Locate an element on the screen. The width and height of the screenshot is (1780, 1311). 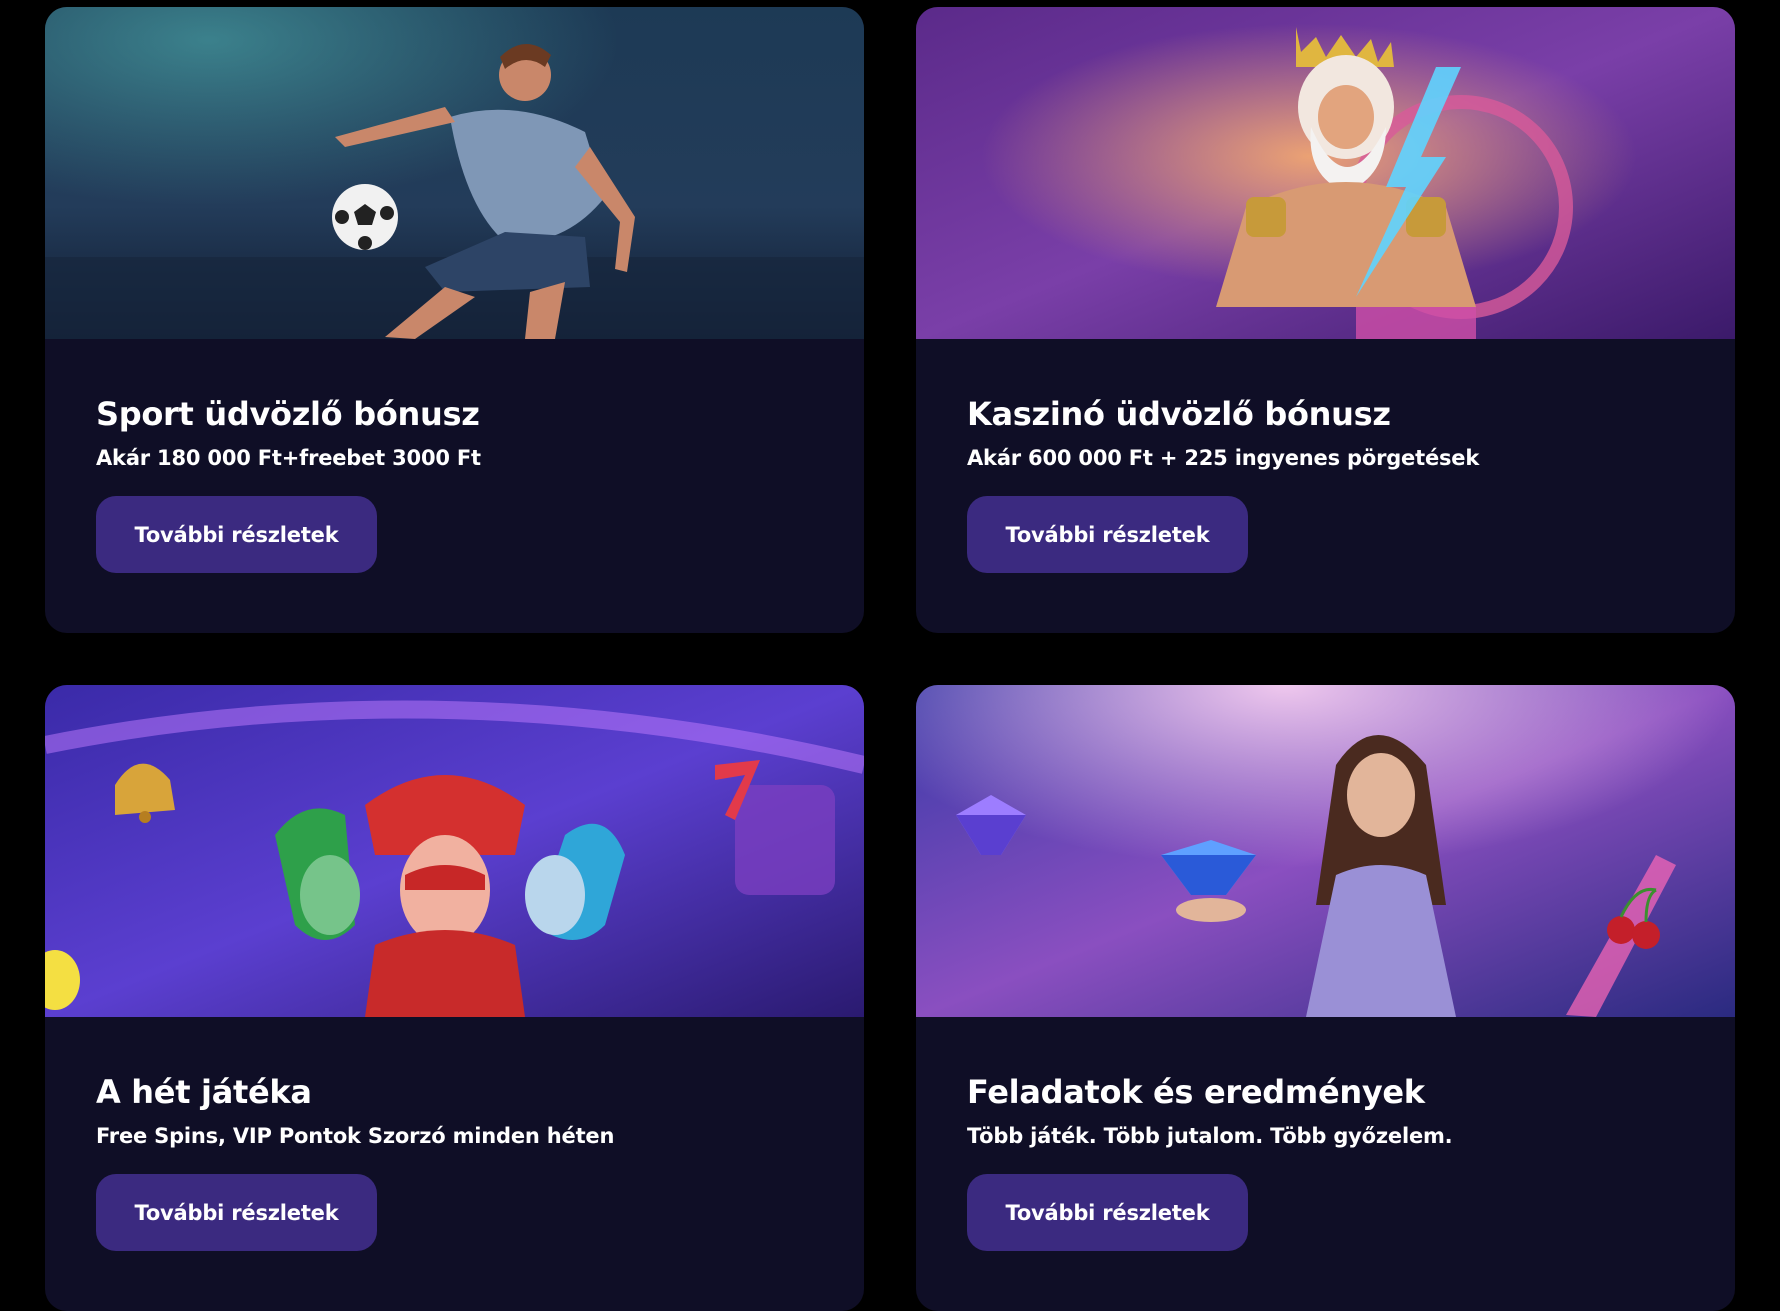
card-title: A hét játéka is located at coordinates (204, 1092).